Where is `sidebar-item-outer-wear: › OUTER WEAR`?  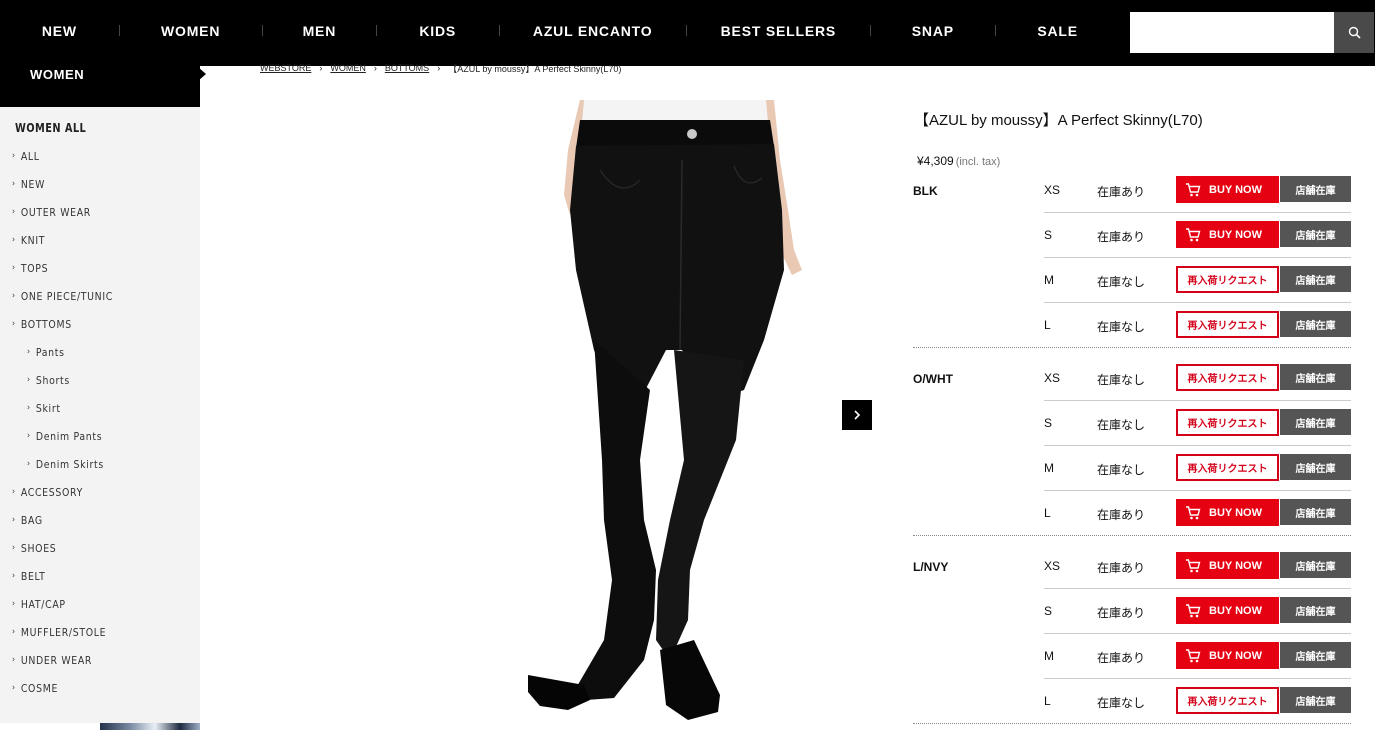
sidebar-item-outer-wear: › OUTER WEAR is located at coordinates (51, 212).